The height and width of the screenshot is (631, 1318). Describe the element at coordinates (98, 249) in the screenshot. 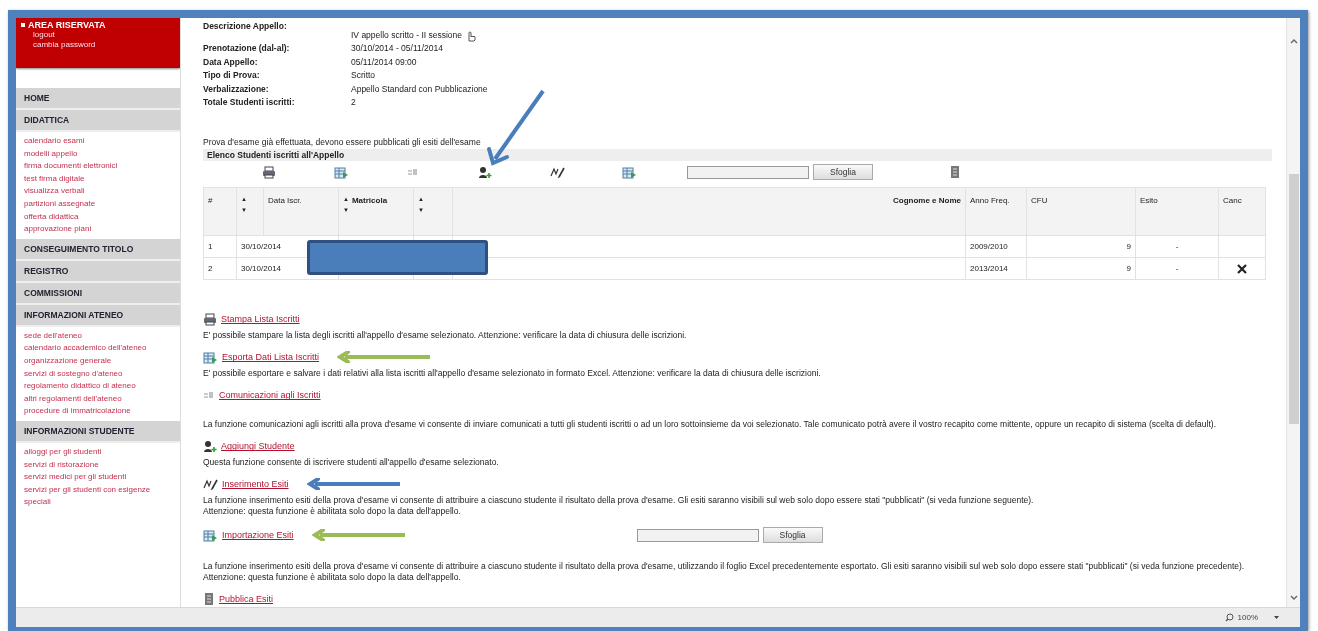

I see `menu-header: CONSEGUIMENTO TITOLO` at that location.